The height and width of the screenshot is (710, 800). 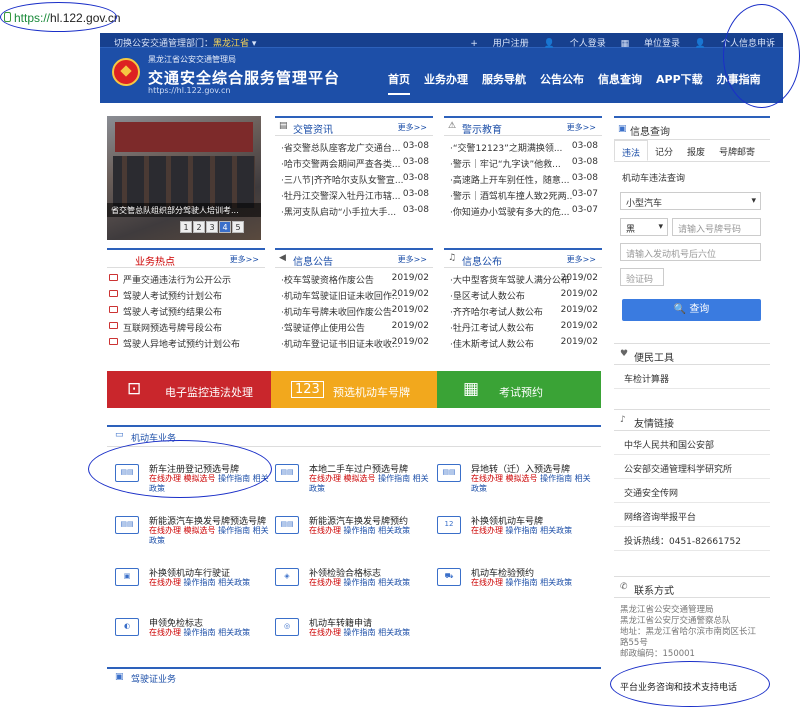 What do you see at coordinates (212, 227) in the screenshot?
I see `pager-3: 3` at bounding box center [212, 227].